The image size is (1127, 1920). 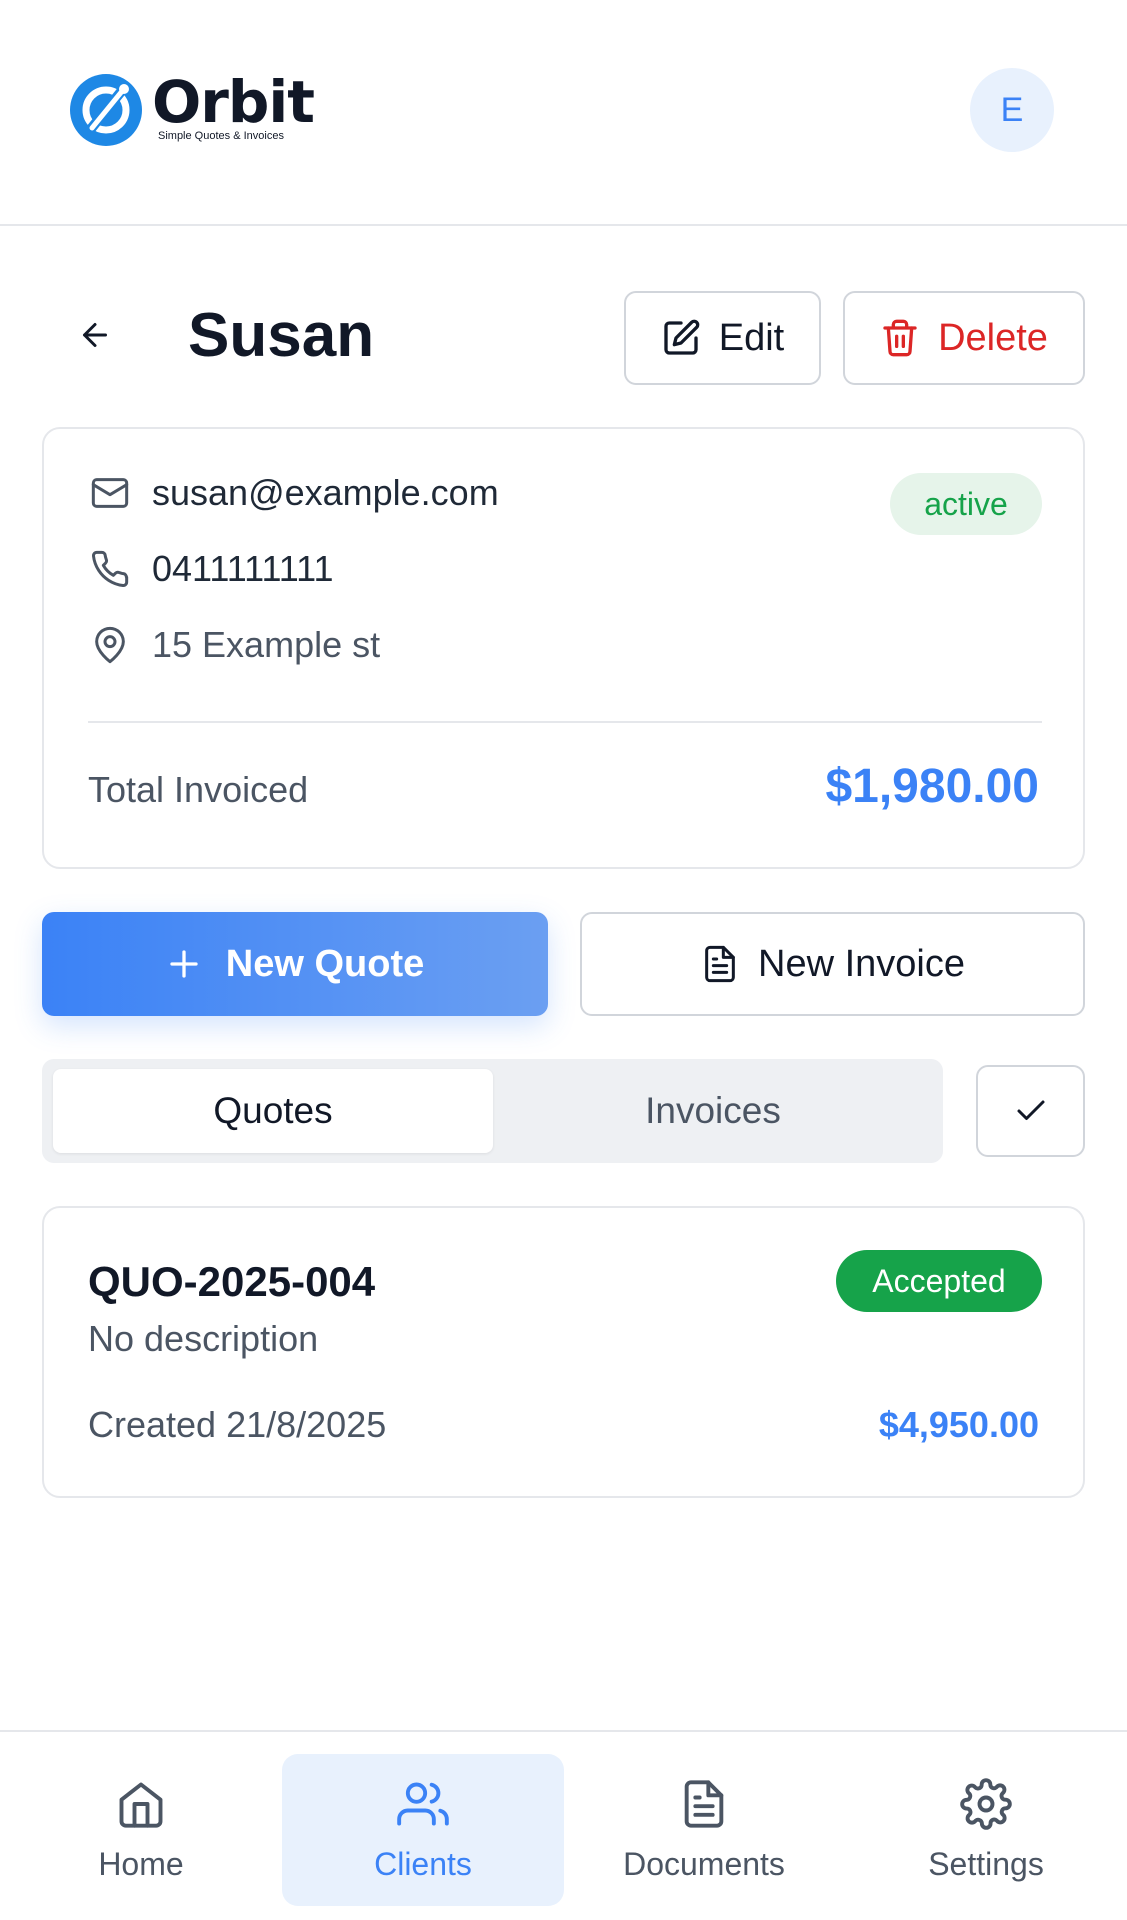 I want to click on nav-item-documents: Documents, so click(x=704, y=1830).